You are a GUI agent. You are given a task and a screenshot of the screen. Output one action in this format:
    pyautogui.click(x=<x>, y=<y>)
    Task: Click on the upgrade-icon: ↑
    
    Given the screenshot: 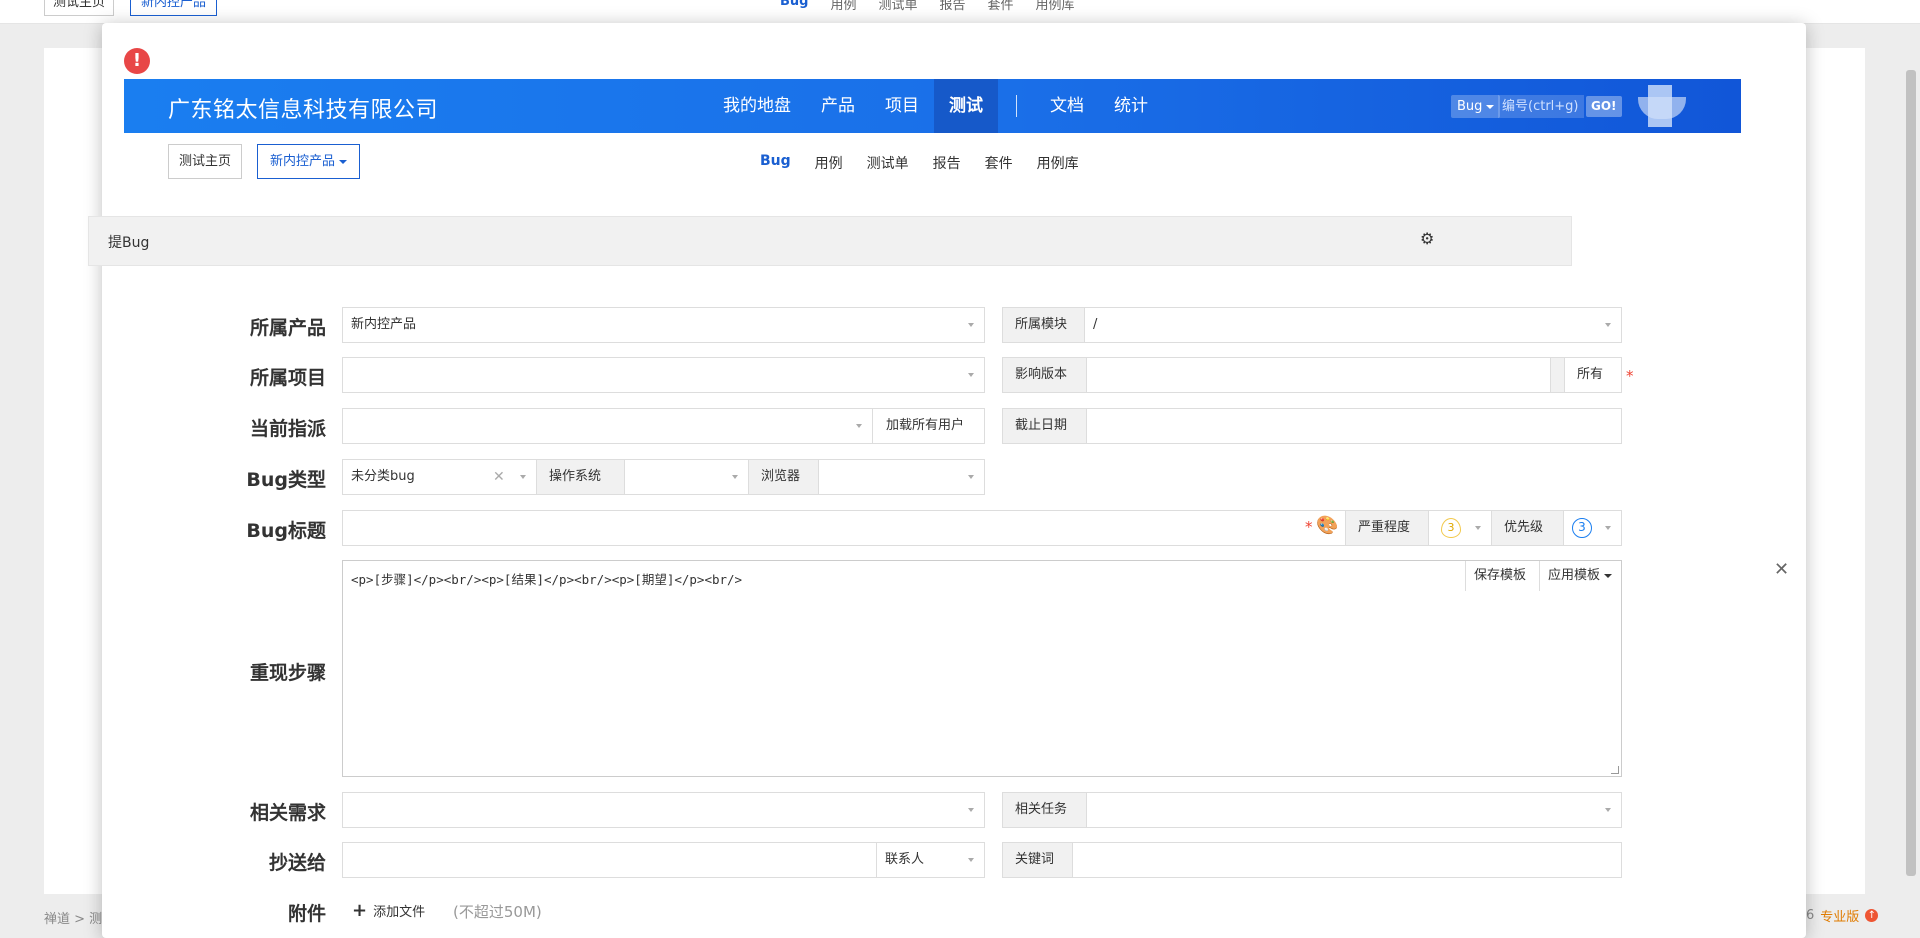 What is the action you would take?
    pyautogui.click(x=1872, y=915)
    